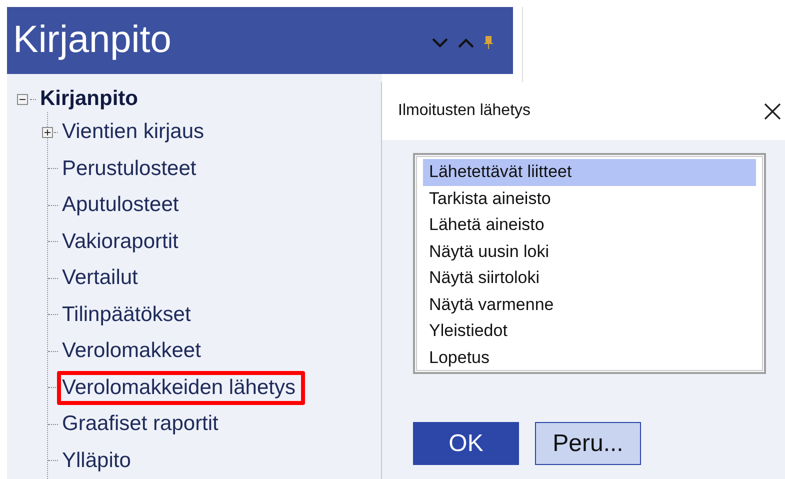  I want to click on ok-button: OK, so click(466, 443).